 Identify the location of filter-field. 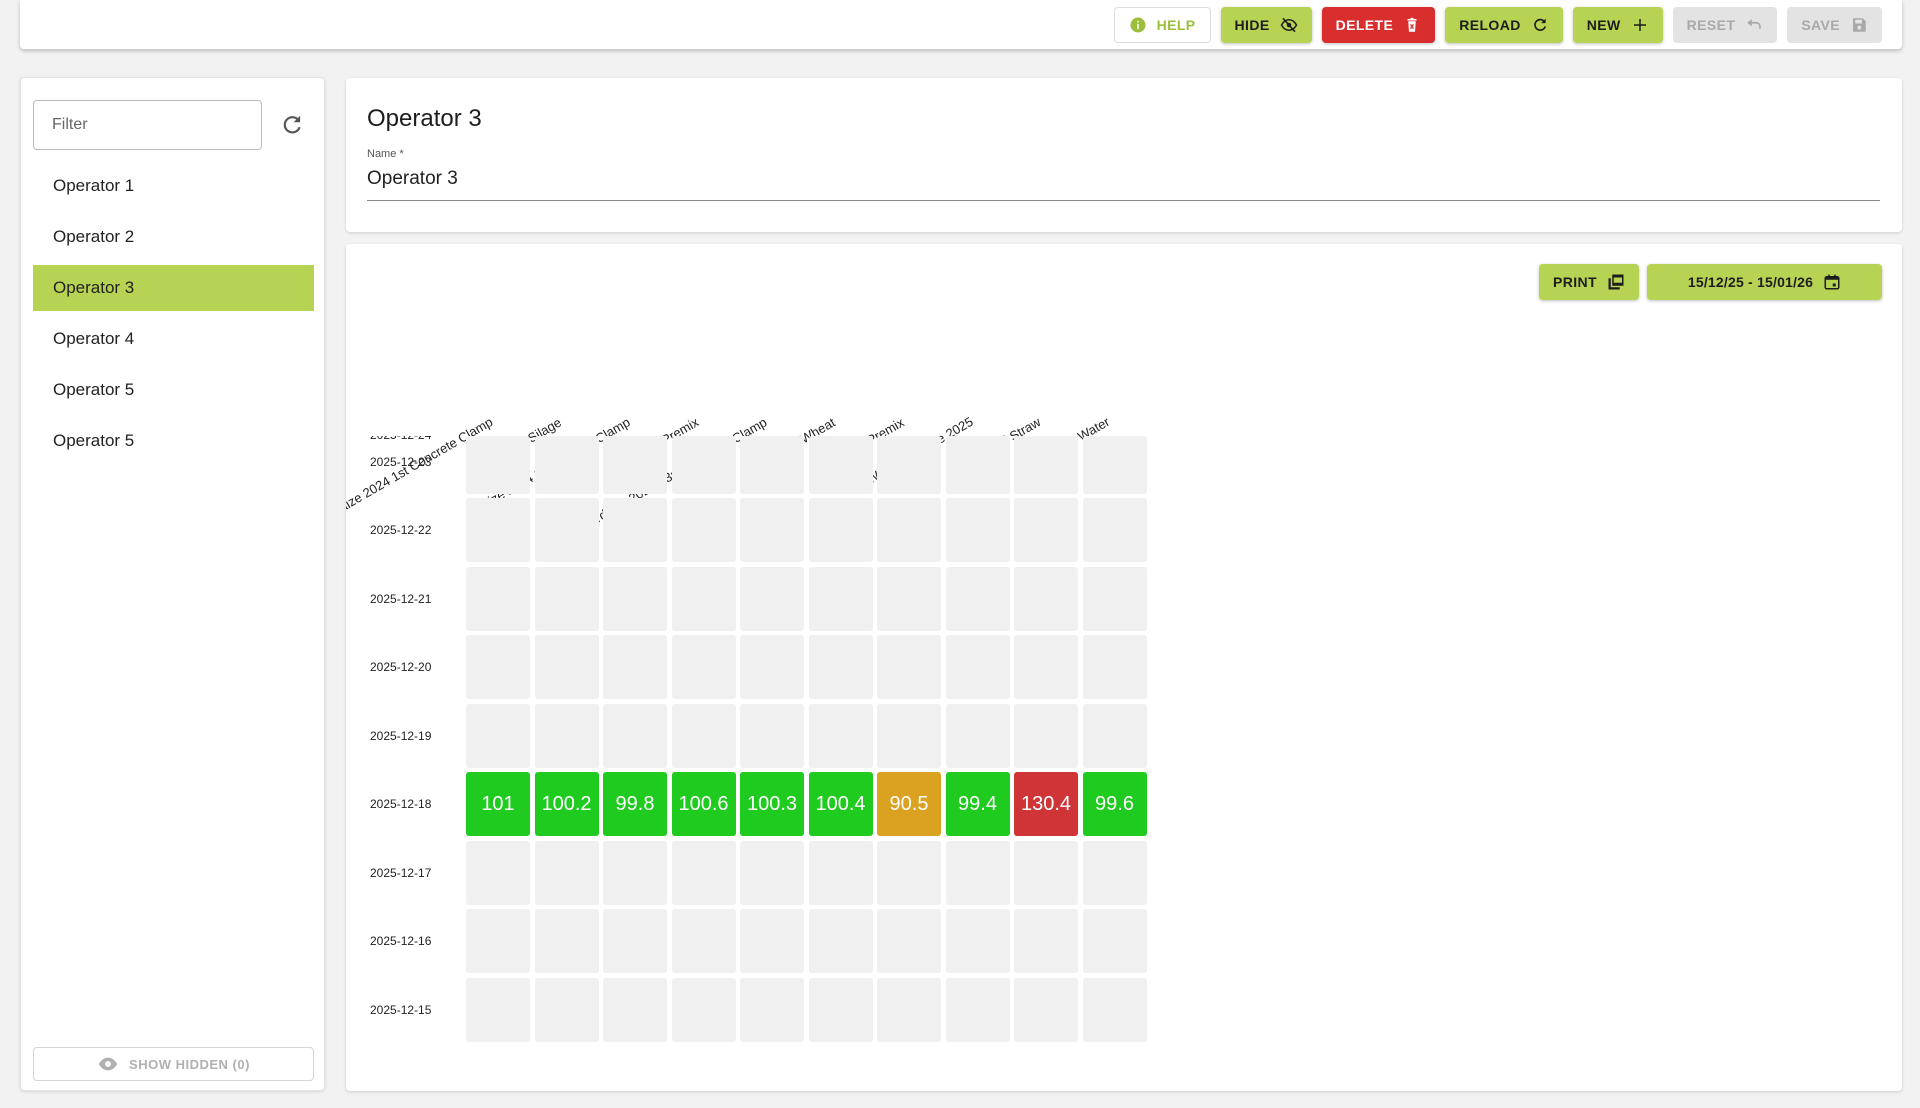
(147, 125).